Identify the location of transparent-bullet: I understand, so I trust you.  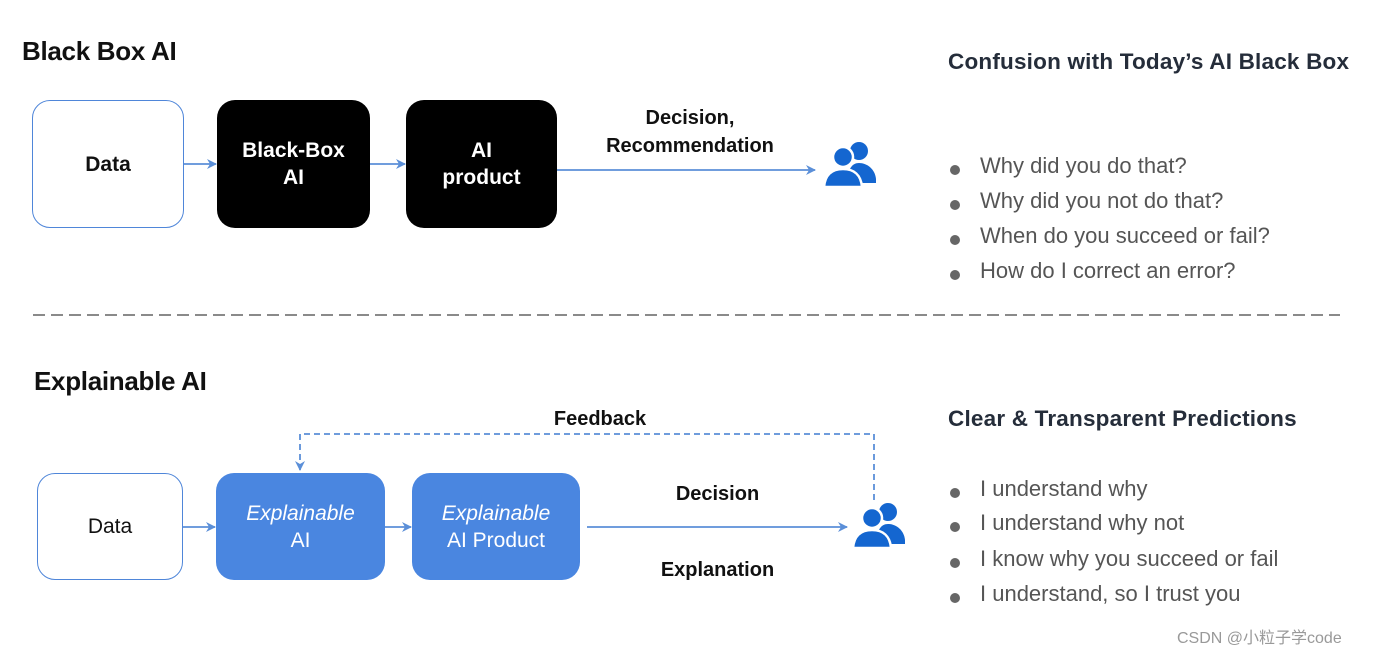
(1113, 598).